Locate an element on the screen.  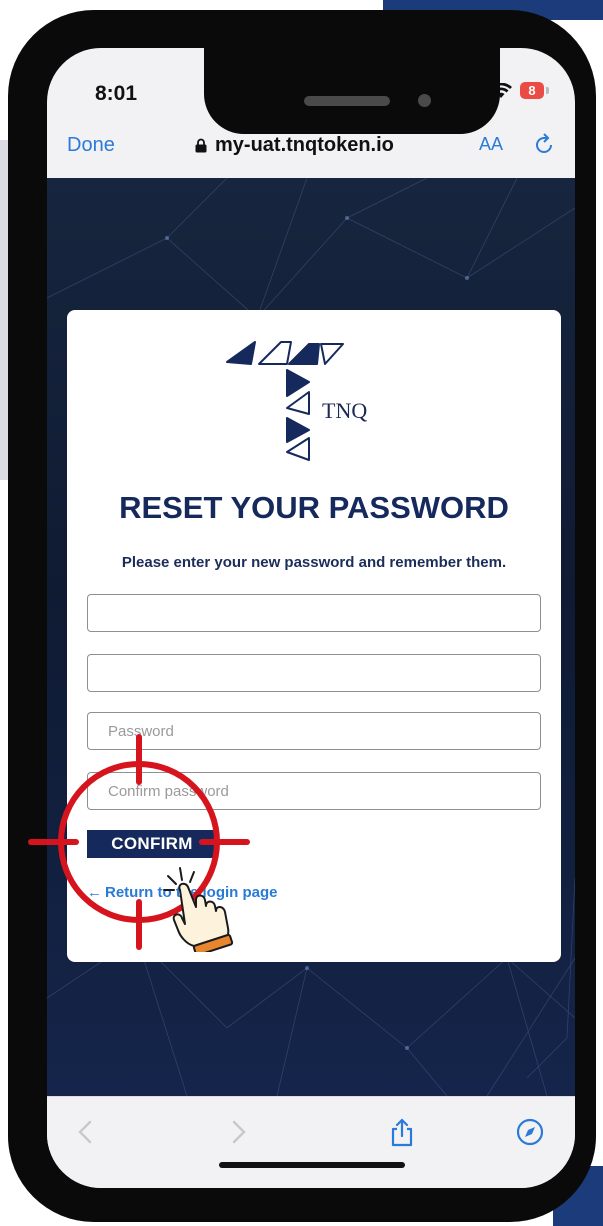
done-button: Done is located at coordinates (91, 145).